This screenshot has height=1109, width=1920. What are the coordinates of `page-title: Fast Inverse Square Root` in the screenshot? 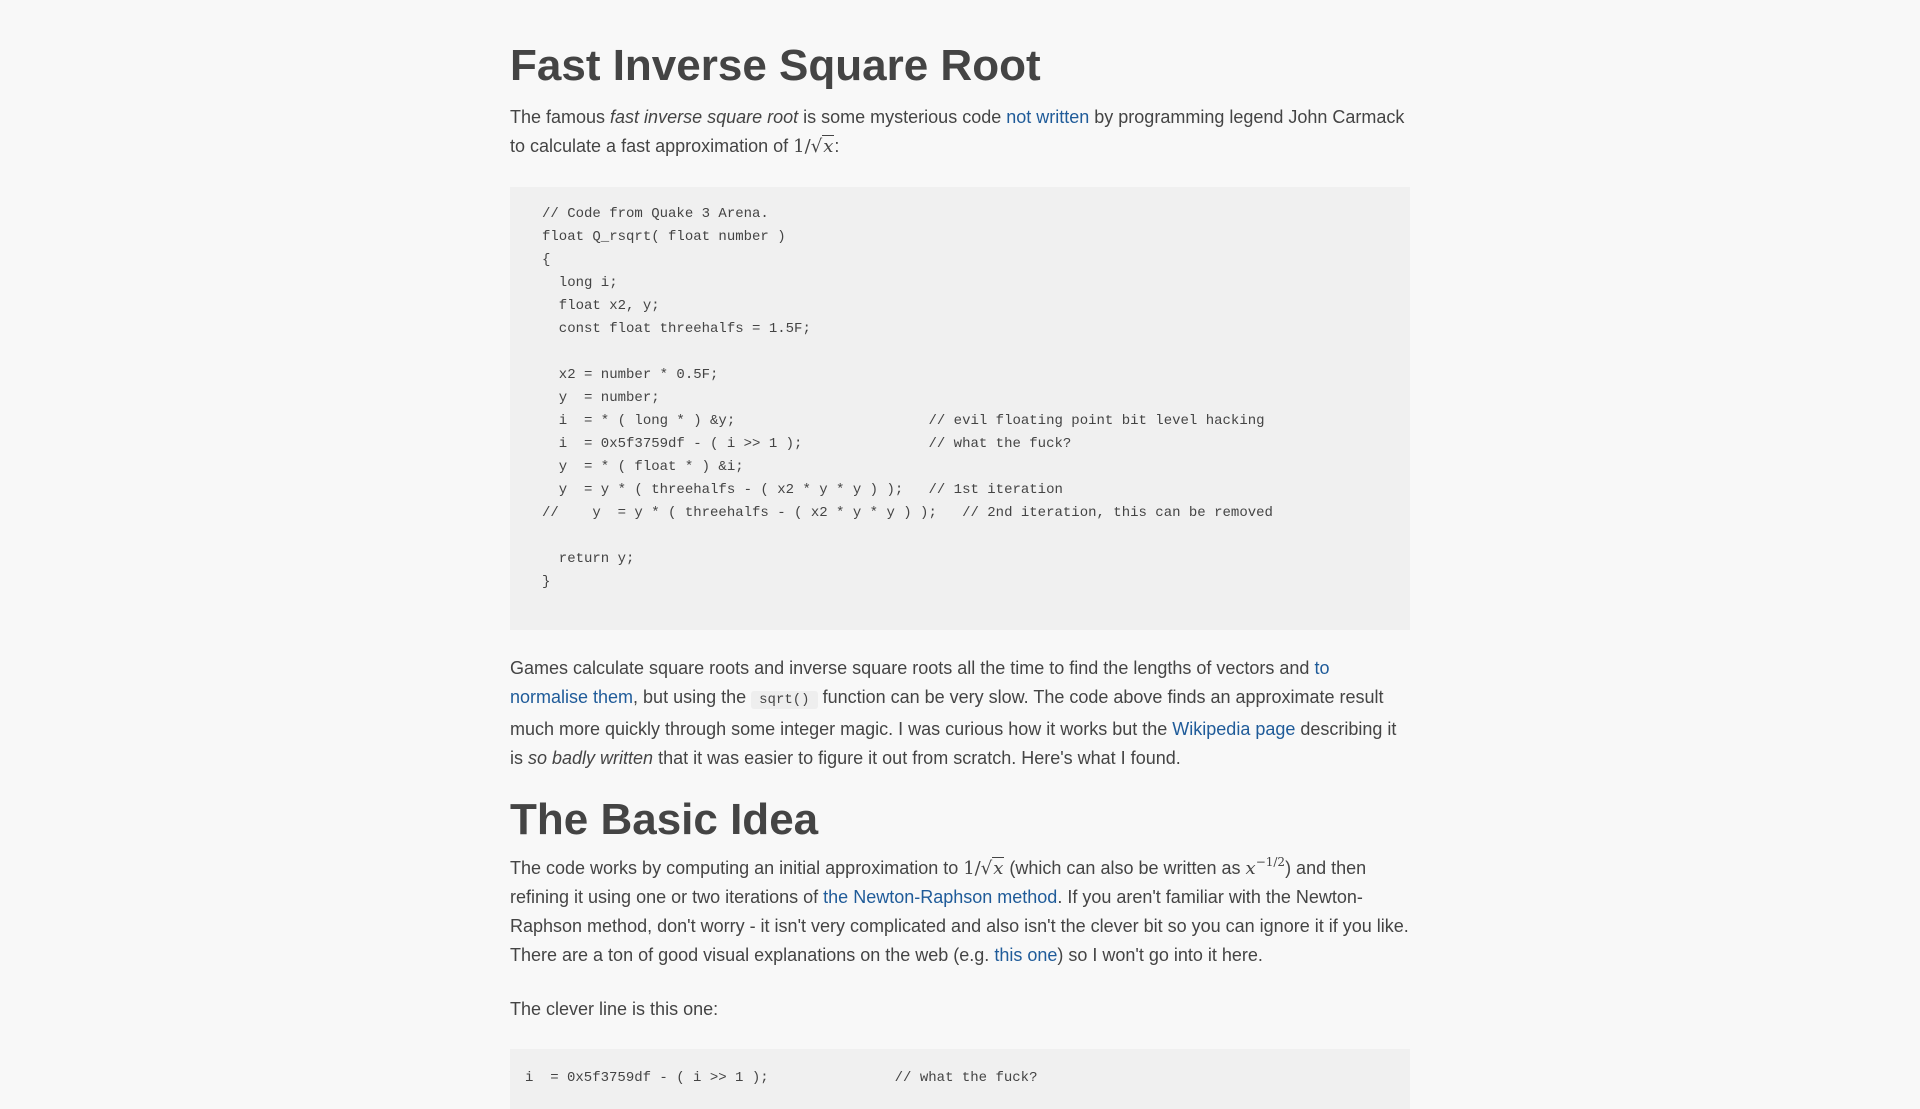 It's located at (775, 65).